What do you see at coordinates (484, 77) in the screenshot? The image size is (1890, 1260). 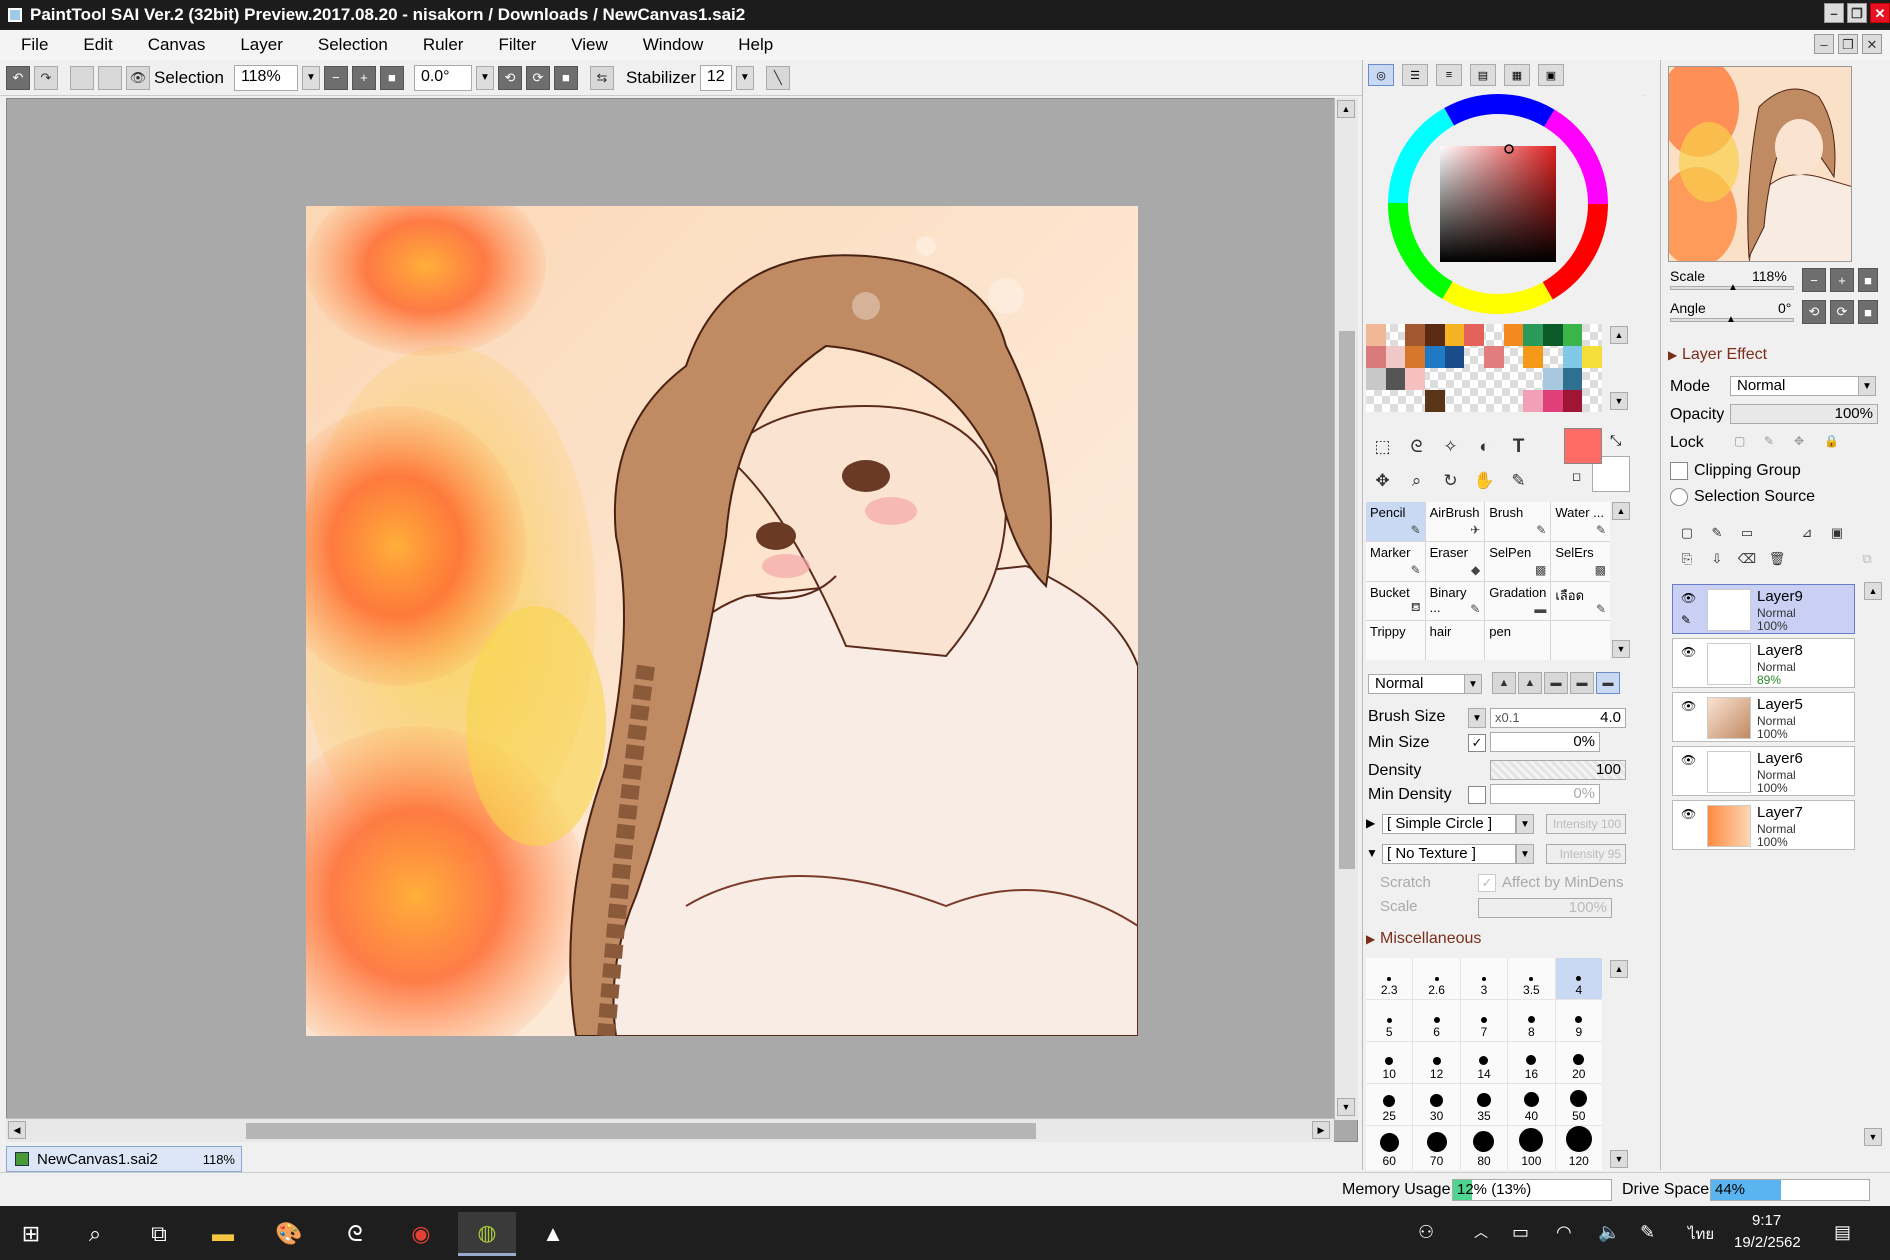 I see `rotation-dropdown-icon: ▼` at bounding box center [484, 77].